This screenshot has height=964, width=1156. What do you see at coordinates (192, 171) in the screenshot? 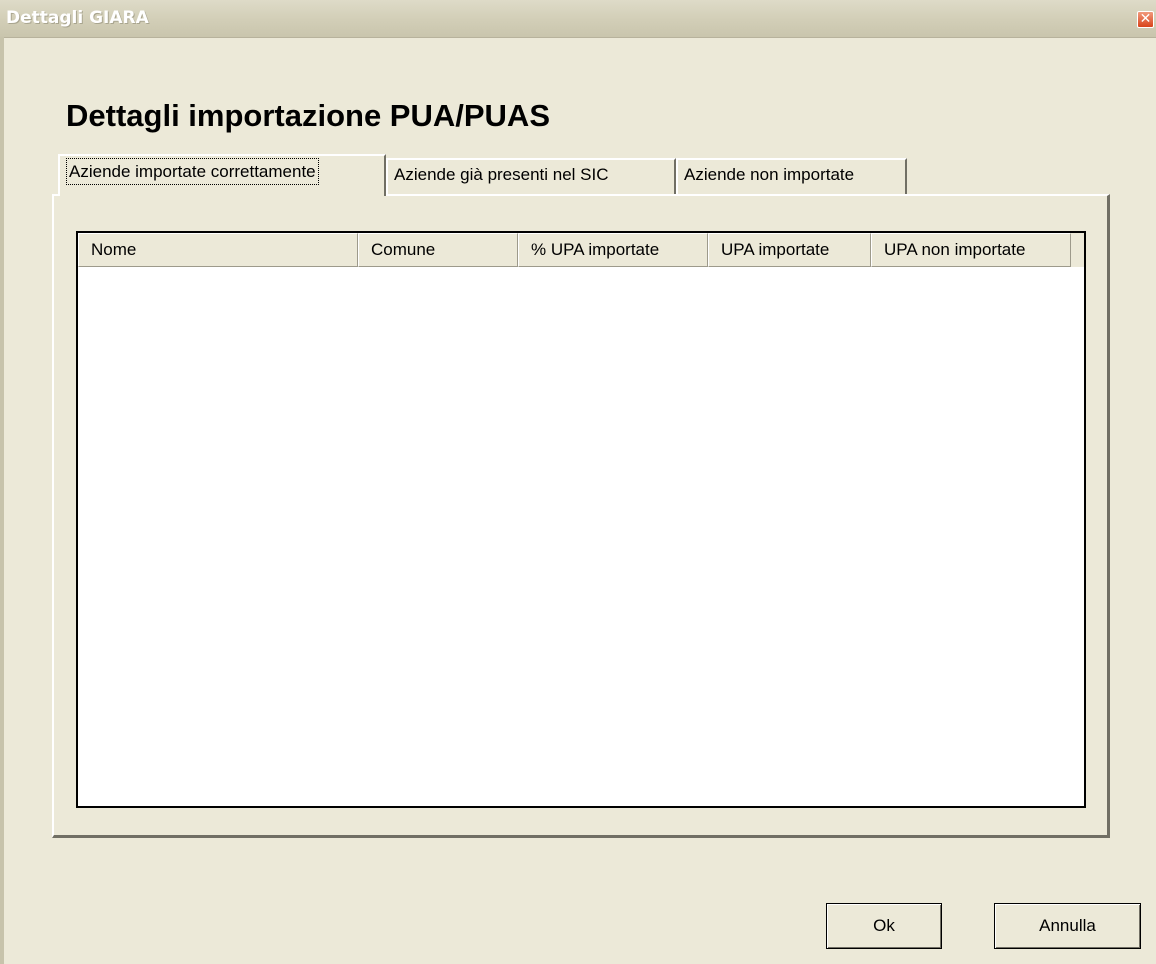
I see `tab-label: Aziende importate correttamente` at bounding box center [192, 171].